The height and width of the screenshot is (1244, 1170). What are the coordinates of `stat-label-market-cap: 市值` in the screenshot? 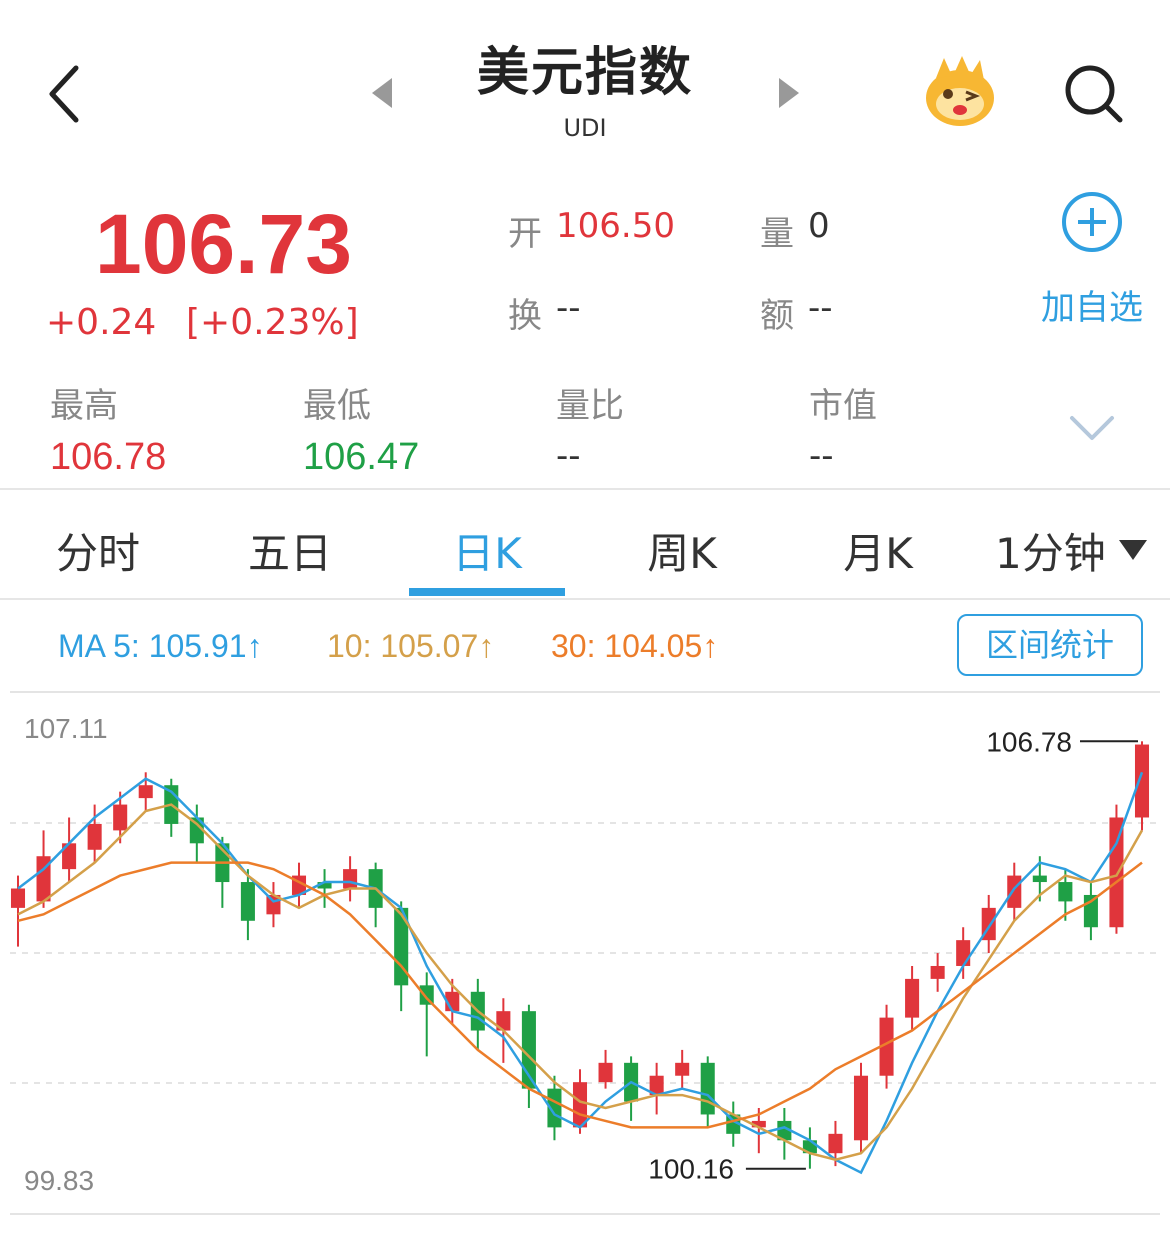 It's located at (843, 406).